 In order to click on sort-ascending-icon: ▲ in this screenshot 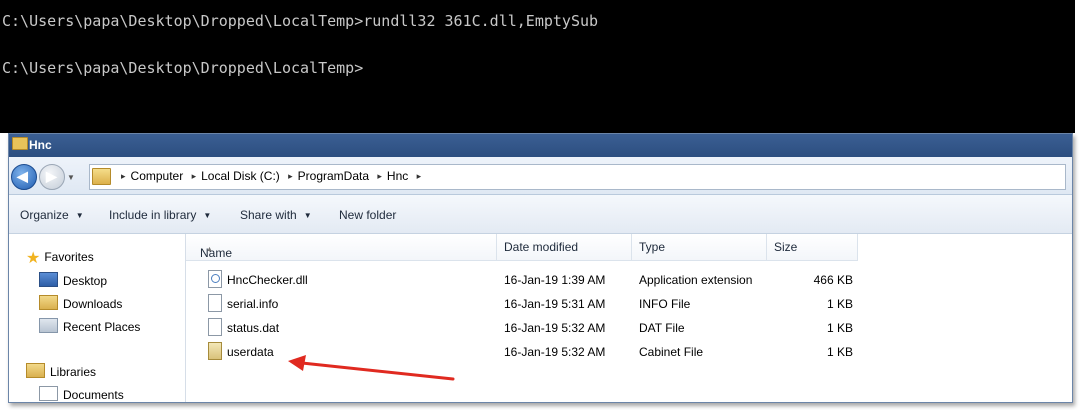, I will do `click(209, 249)`.